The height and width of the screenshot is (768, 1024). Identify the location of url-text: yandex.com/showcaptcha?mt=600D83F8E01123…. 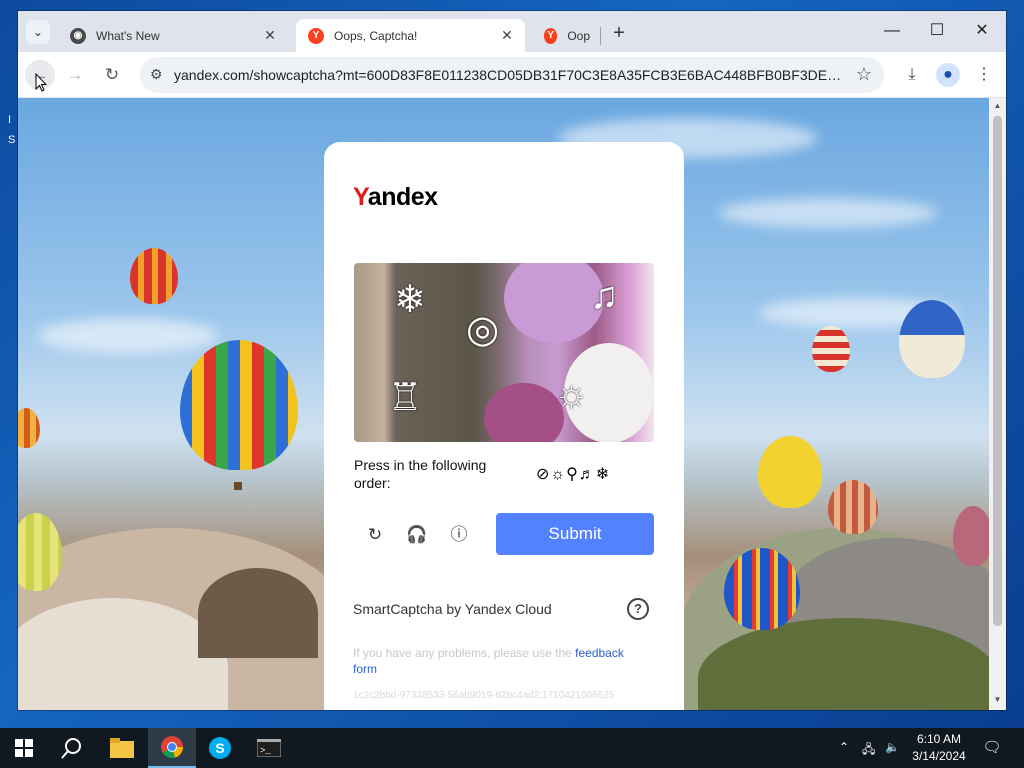
(510, 75).